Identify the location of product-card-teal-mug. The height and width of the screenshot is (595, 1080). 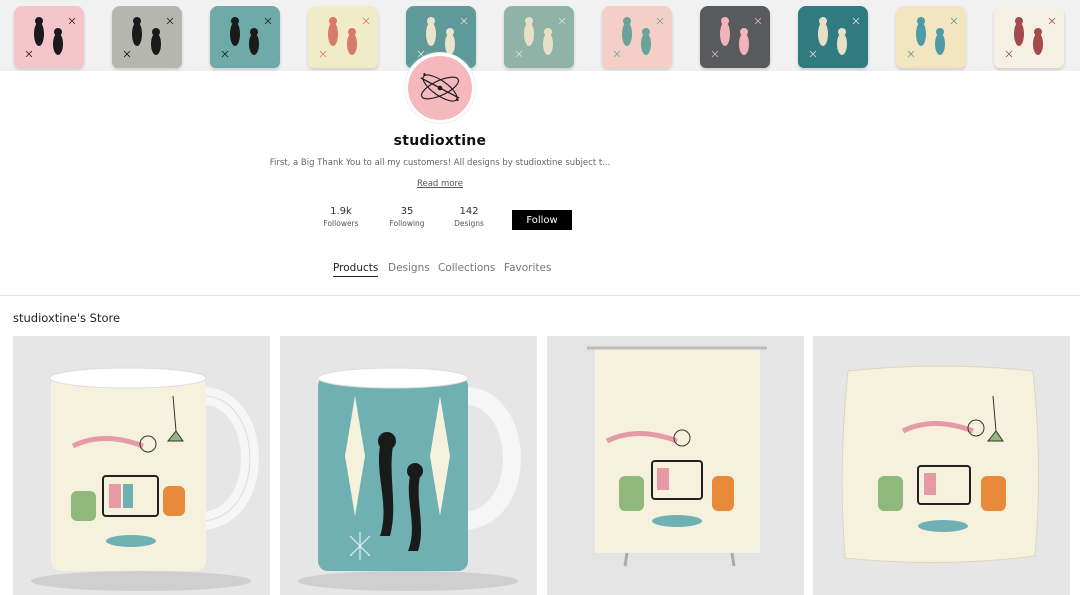
(408, 465).